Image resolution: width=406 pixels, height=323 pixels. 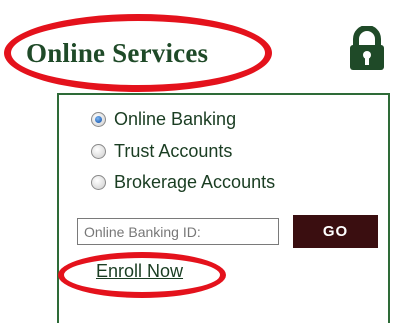 I want to click on radio-label: Trust Accounts, so click(x=173, y=150).